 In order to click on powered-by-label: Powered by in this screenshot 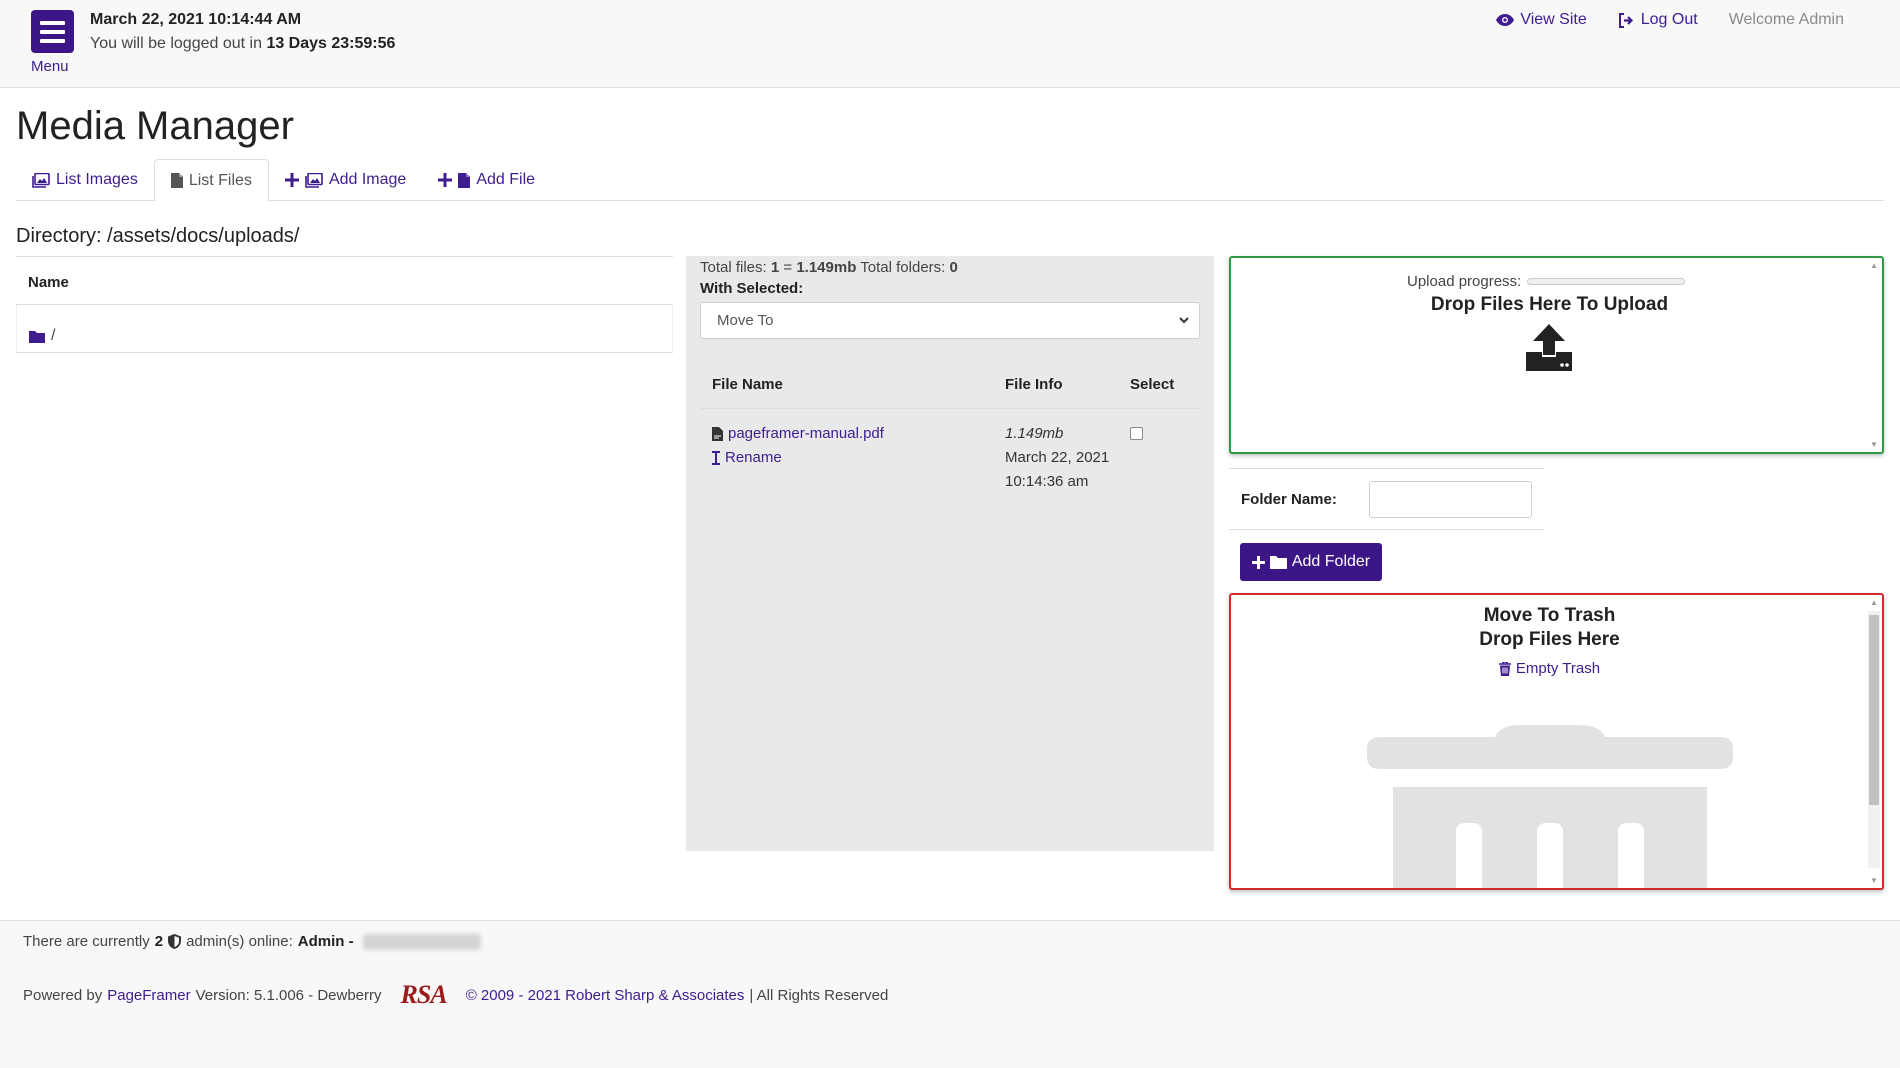, I will do `click(63, 995)`.